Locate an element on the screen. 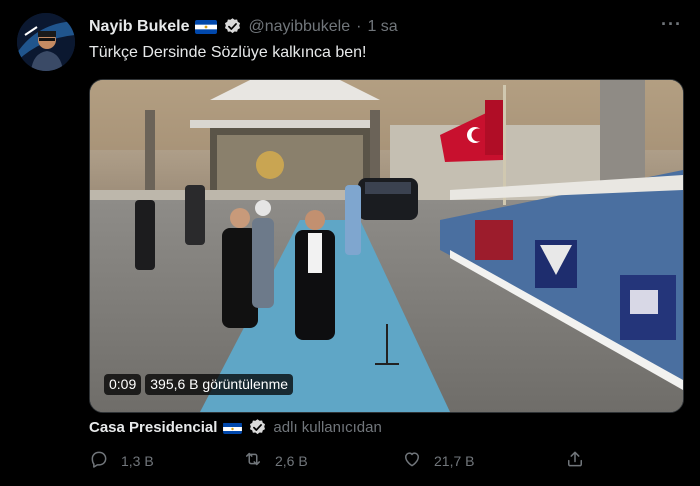 This screenshot has width=700, height=486. reply-button: 1,3 B is located at coordinates (121, 460).